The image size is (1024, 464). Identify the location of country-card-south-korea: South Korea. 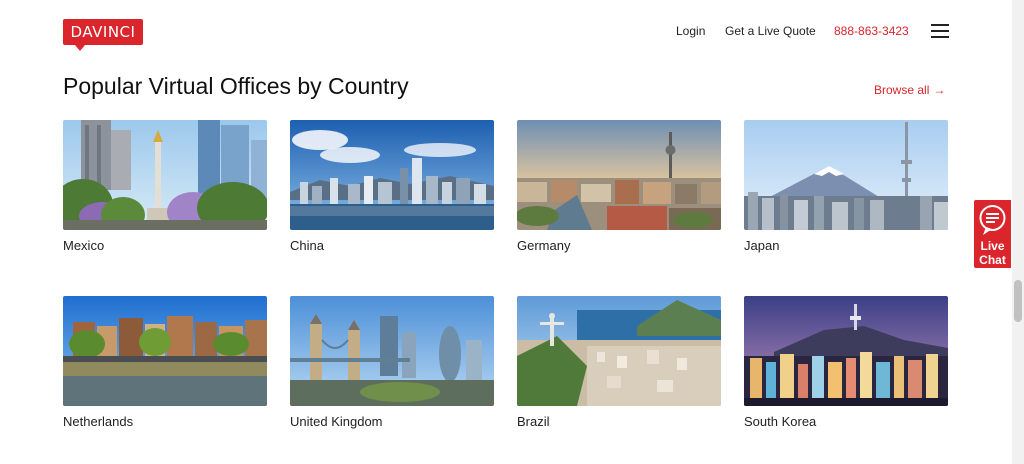
(846, 362).